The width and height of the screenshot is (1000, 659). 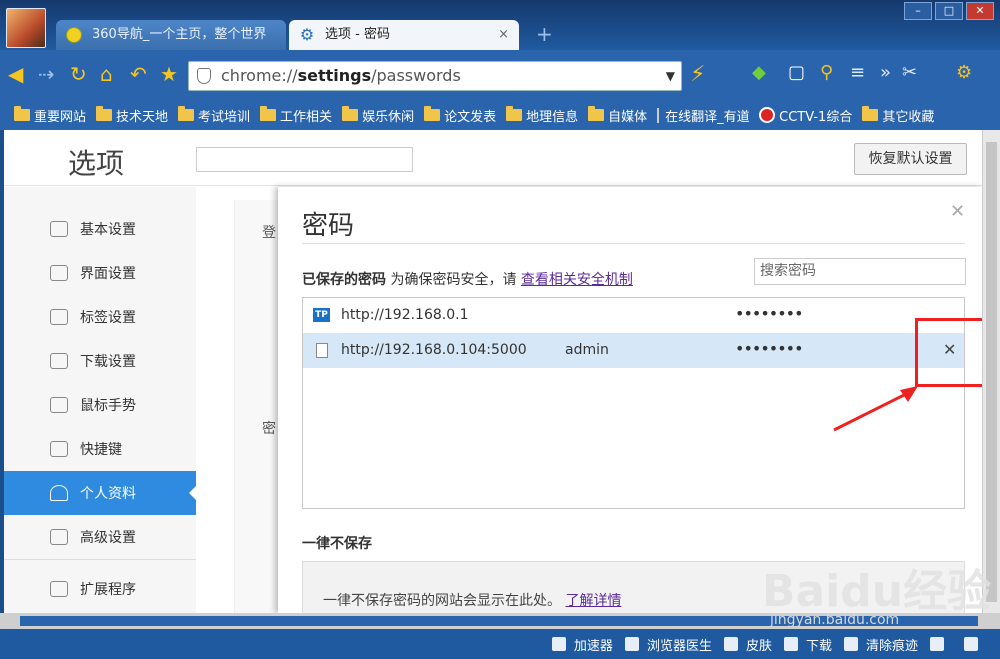 I want to click on vertical-scrollbar, so click(x=991, y=371).